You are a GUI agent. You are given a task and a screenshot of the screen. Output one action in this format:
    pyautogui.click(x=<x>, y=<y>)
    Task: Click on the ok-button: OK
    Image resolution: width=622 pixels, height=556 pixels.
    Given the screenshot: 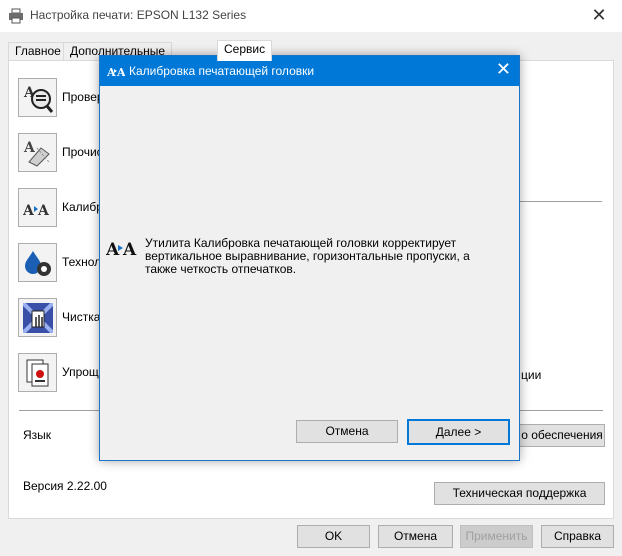 What is the action you would take?
    pyautogui.click(x=333, y=536)
    